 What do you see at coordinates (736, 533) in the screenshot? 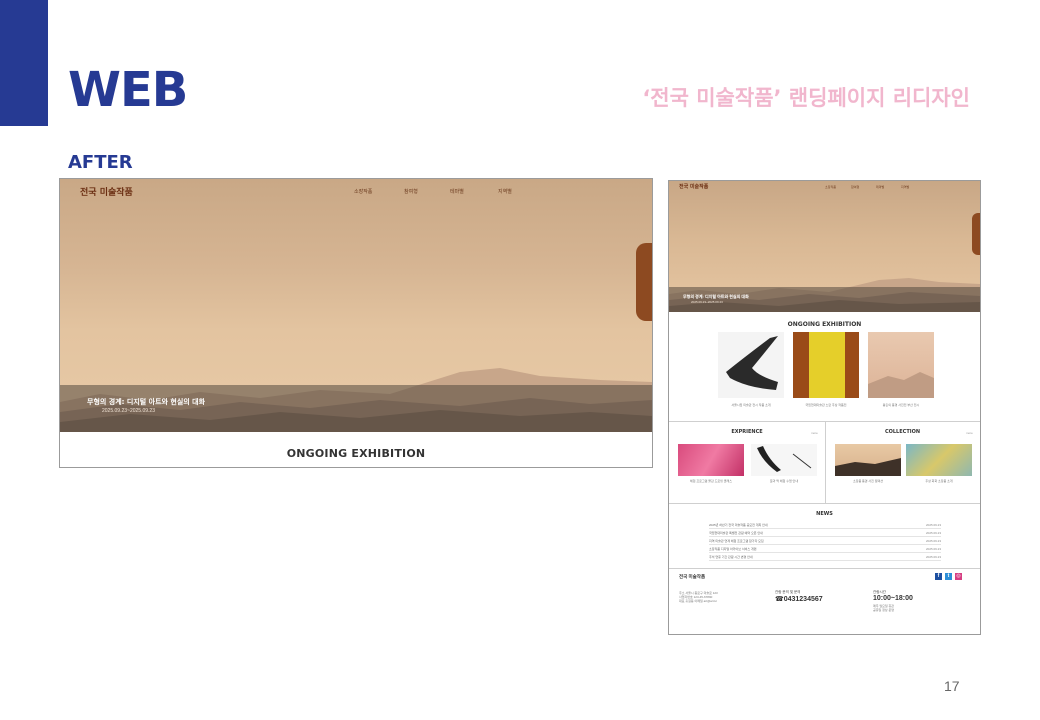
I see `news-item-text: 국립현대미술관 특별전 관람 예약 오픈 안내` at bounding box center [736, 533].